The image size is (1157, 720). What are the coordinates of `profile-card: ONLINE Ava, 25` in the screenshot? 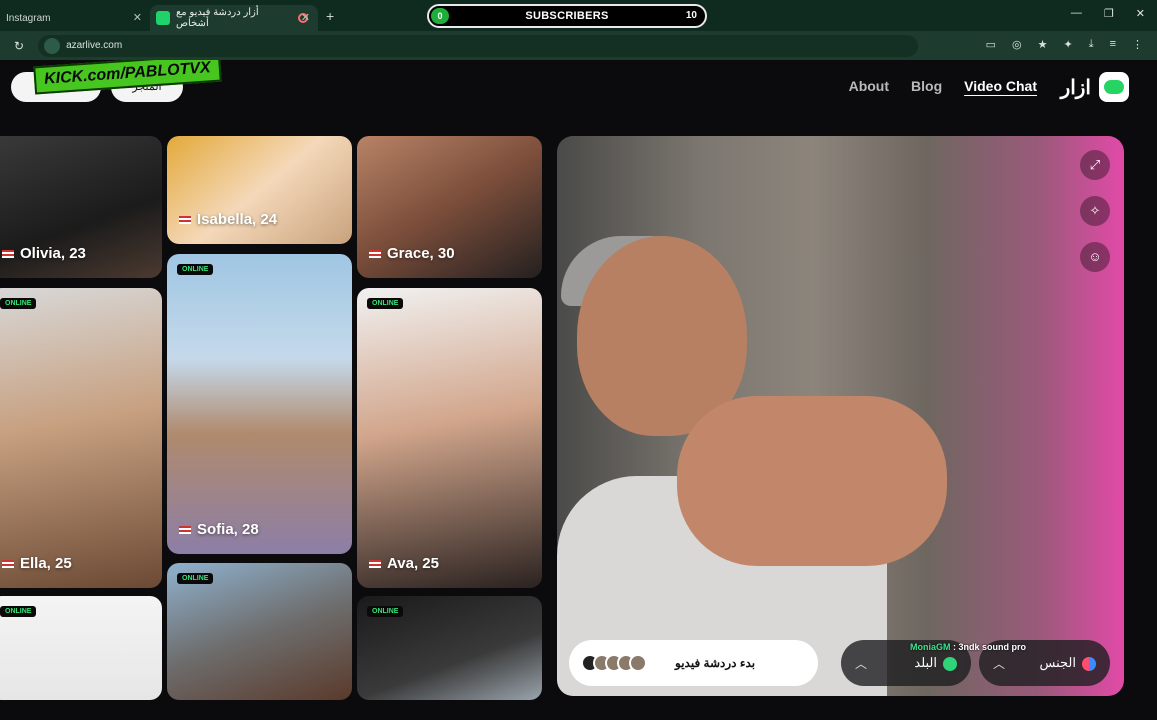 It's located at (449, 438).